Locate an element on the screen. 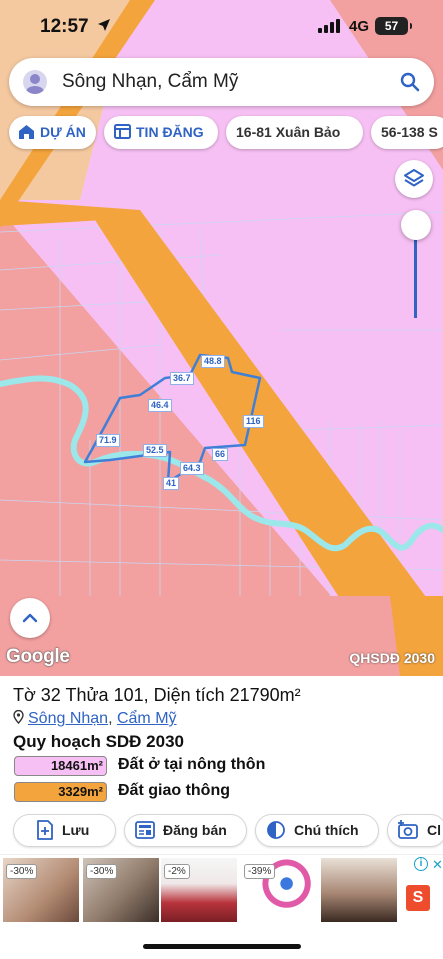 The width and height of the screenshot is (443, 959). district-link: Cẩm Mỹ is located at coordinates (147, 718).